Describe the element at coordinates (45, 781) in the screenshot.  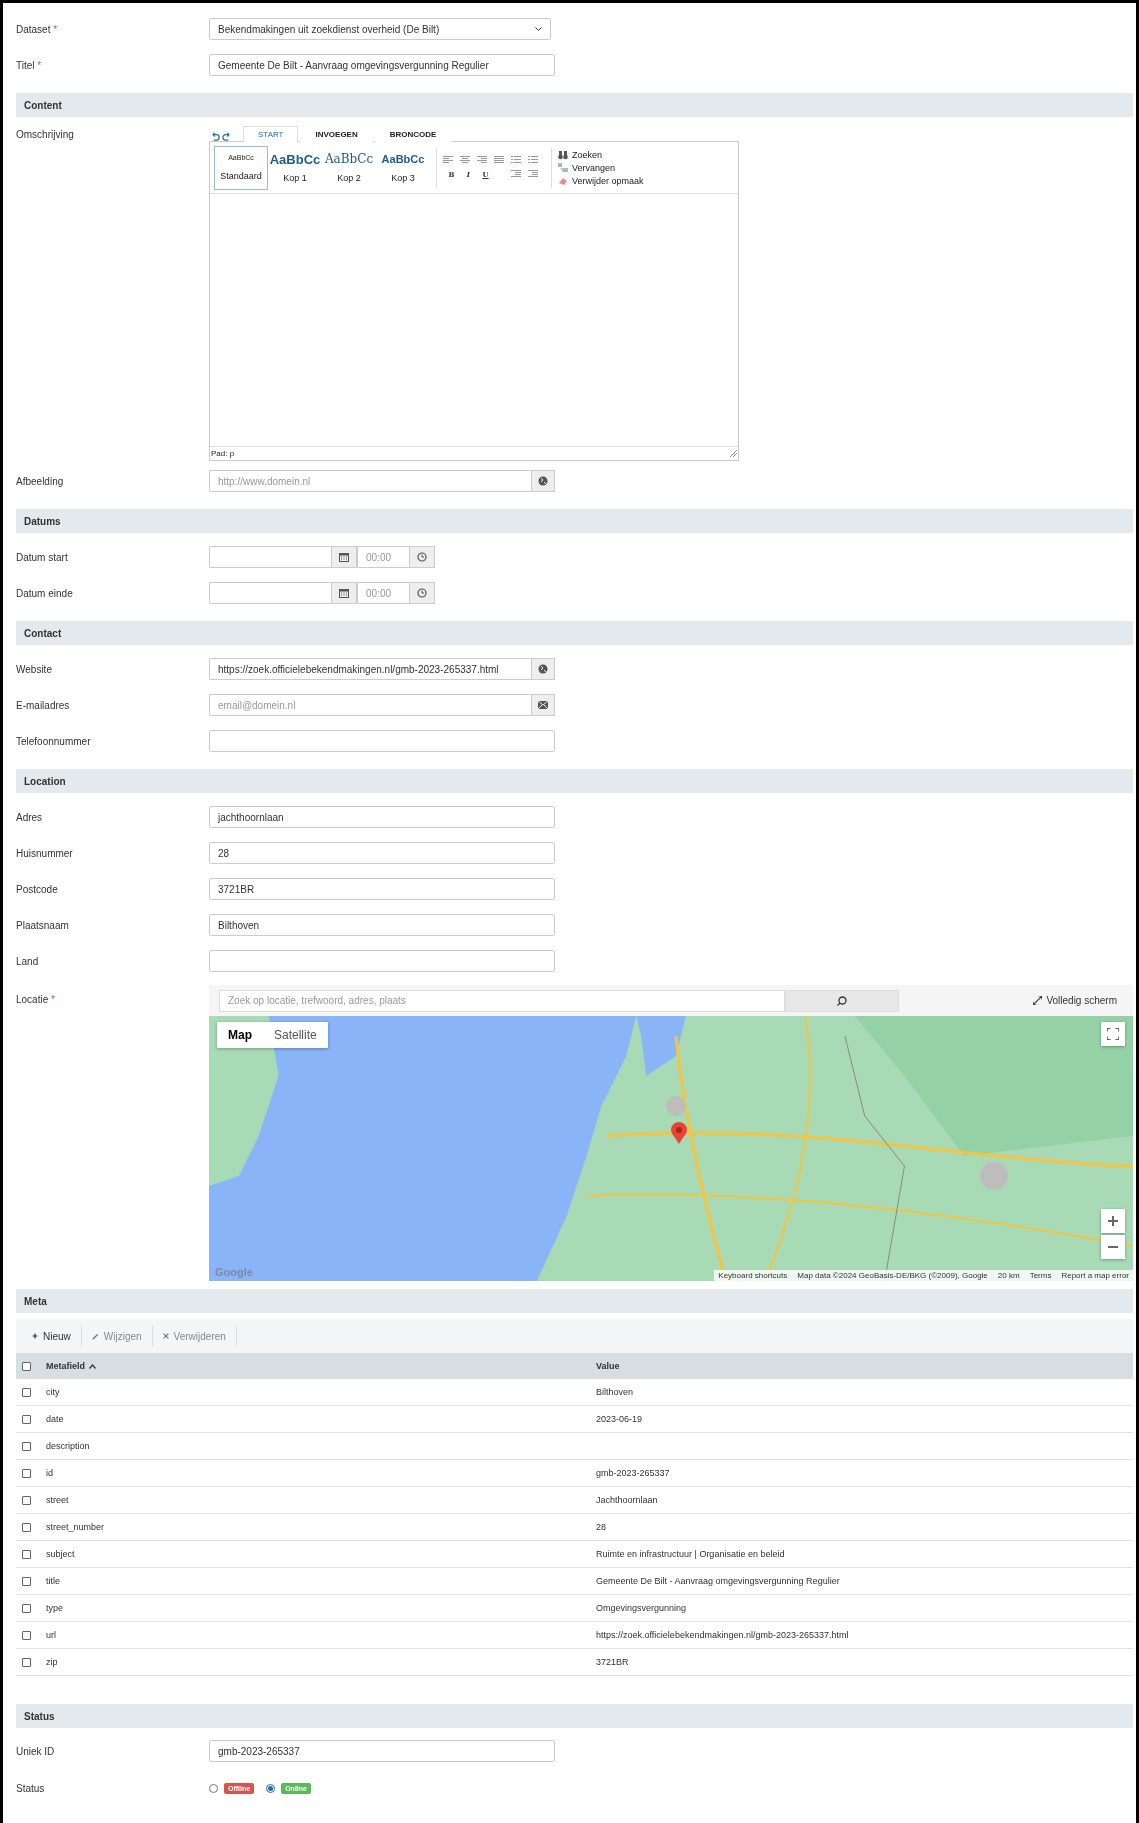
I see `section-title: Location` at that location.